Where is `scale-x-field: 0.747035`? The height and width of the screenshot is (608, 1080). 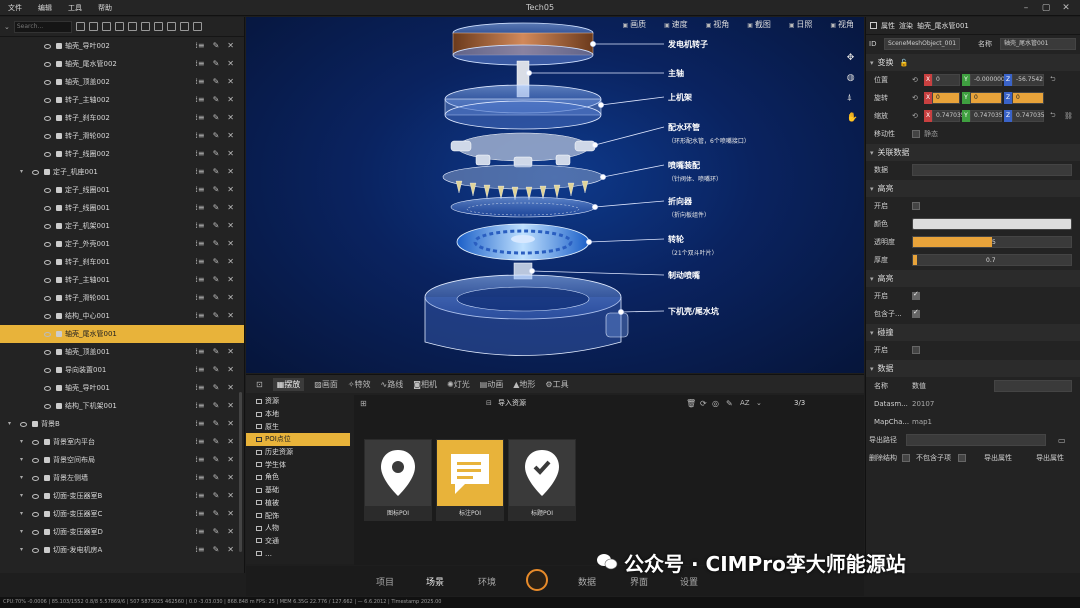
scale-x-field: 0.747035 is located at coordinates (948, 116).